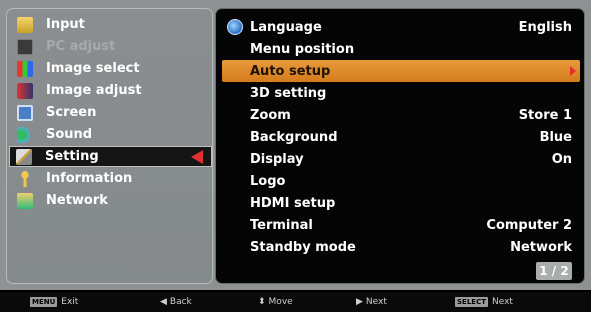 This screenshot has width=591, height=312. What do you see at coordinates (77, 200) in the screenshot?
I see `menu-item-label: Network` at bounding box center [77, 200].